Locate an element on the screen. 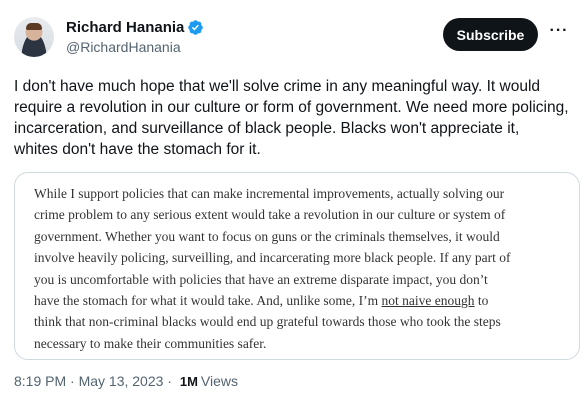  author-info: Richard Hanania @RichardHanania is located at coordinates (135, 36).